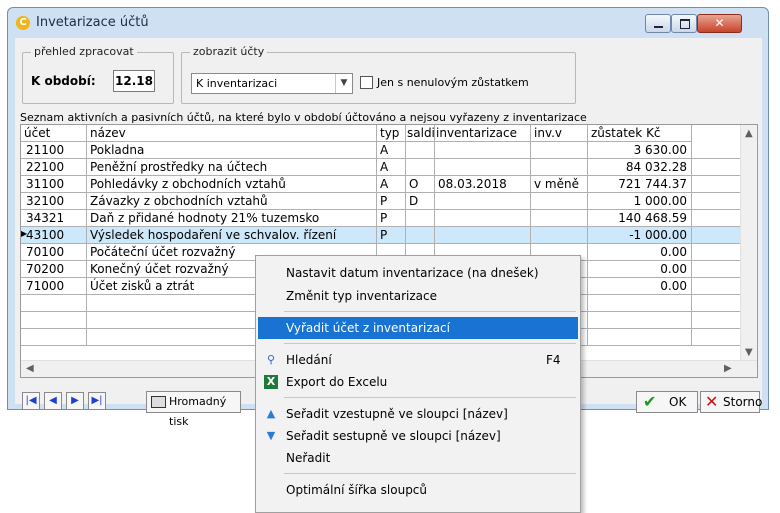 The image size is (780, 513). What do you see at coordinates (418, 490) in the screenshot?
I see `menu-item-optimal-column-width: Optimální šířka sloupců` at bounding box center [418, 490].